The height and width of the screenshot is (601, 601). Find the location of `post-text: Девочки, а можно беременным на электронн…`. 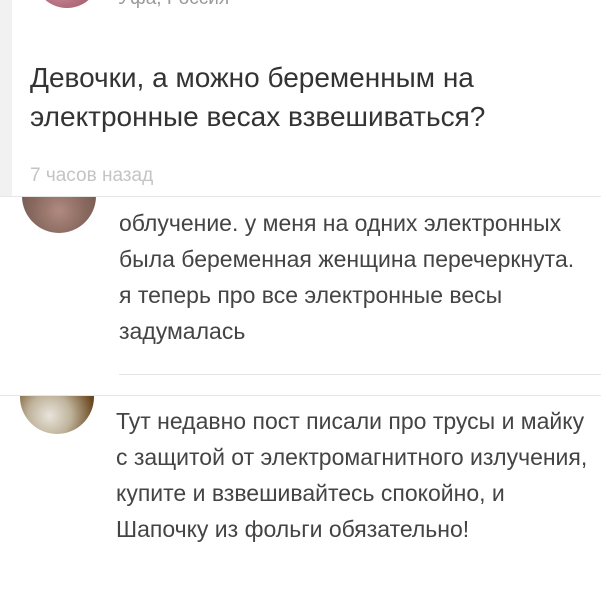

post-text: Девочки, а можно беременным на электронн… is located at coordinates (258, 97).